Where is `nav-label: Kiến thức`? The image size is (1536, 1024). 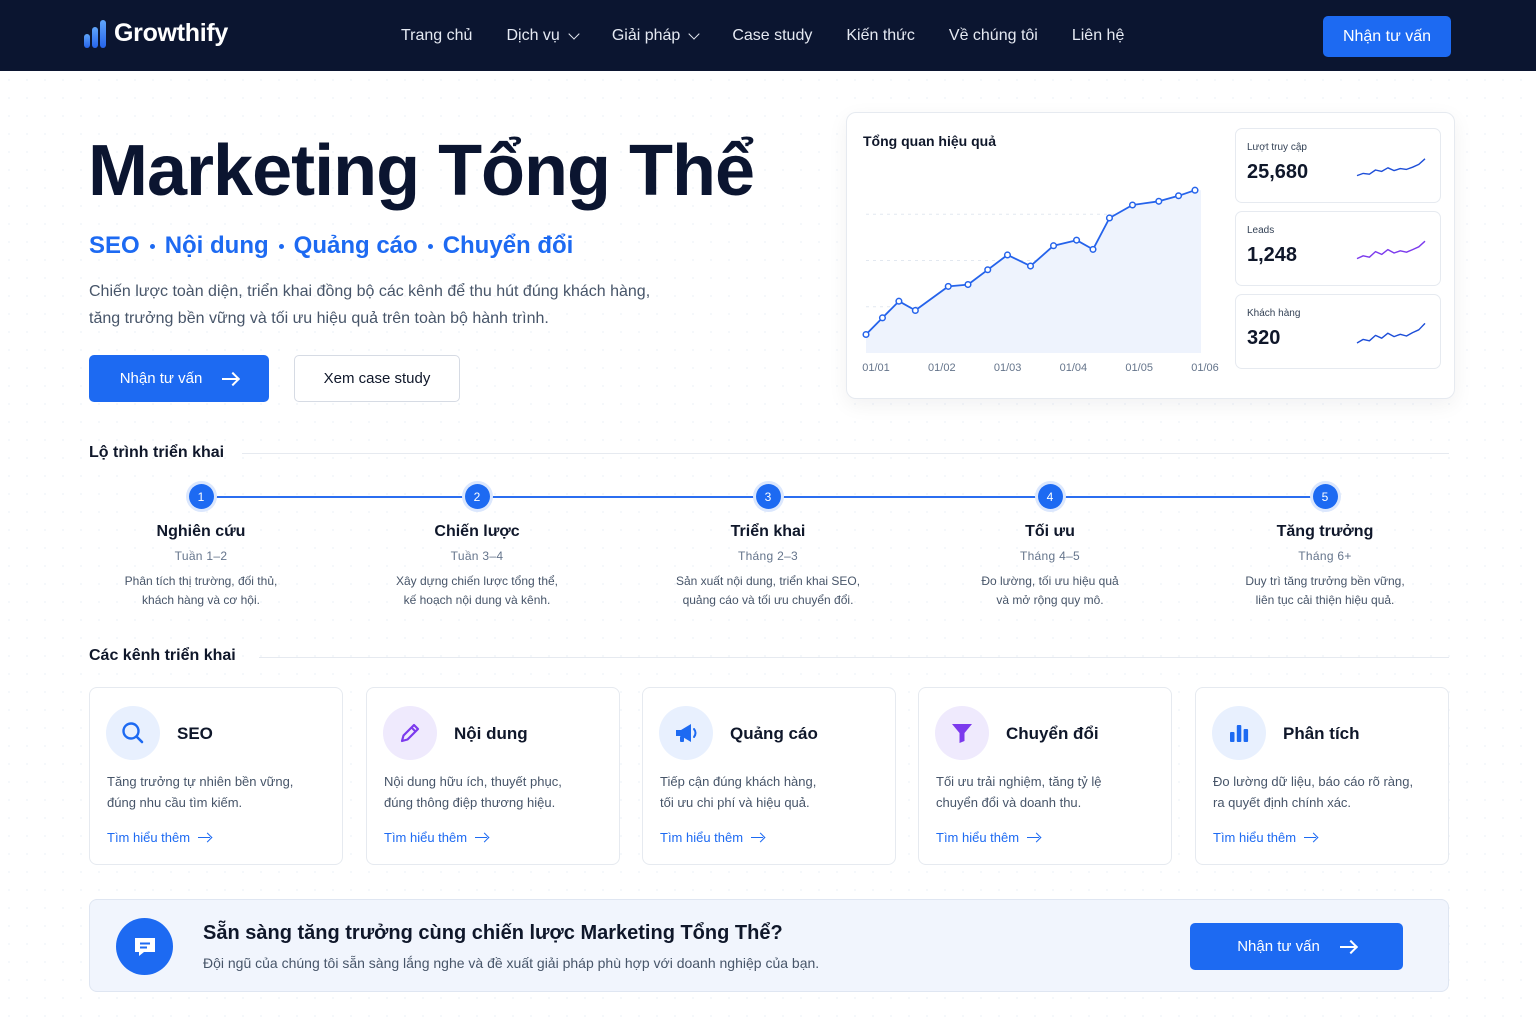
nav-label: Kiến thức is located at coordinates (880, 35).